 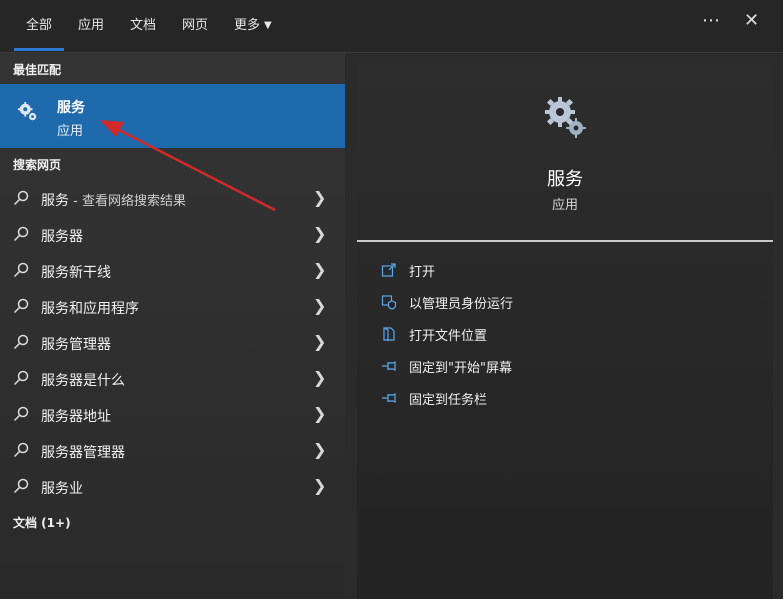 What do you see at coordinates (388, 270) in the screenshot?
I see `open-icon` at bounding box center [388, 270].